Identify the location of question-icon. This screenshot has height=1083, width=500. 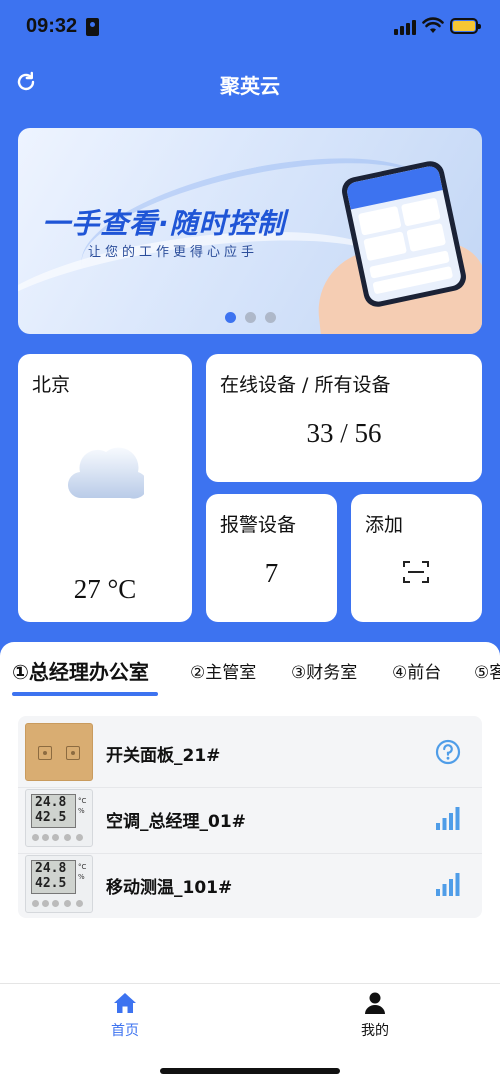
(448, 752).